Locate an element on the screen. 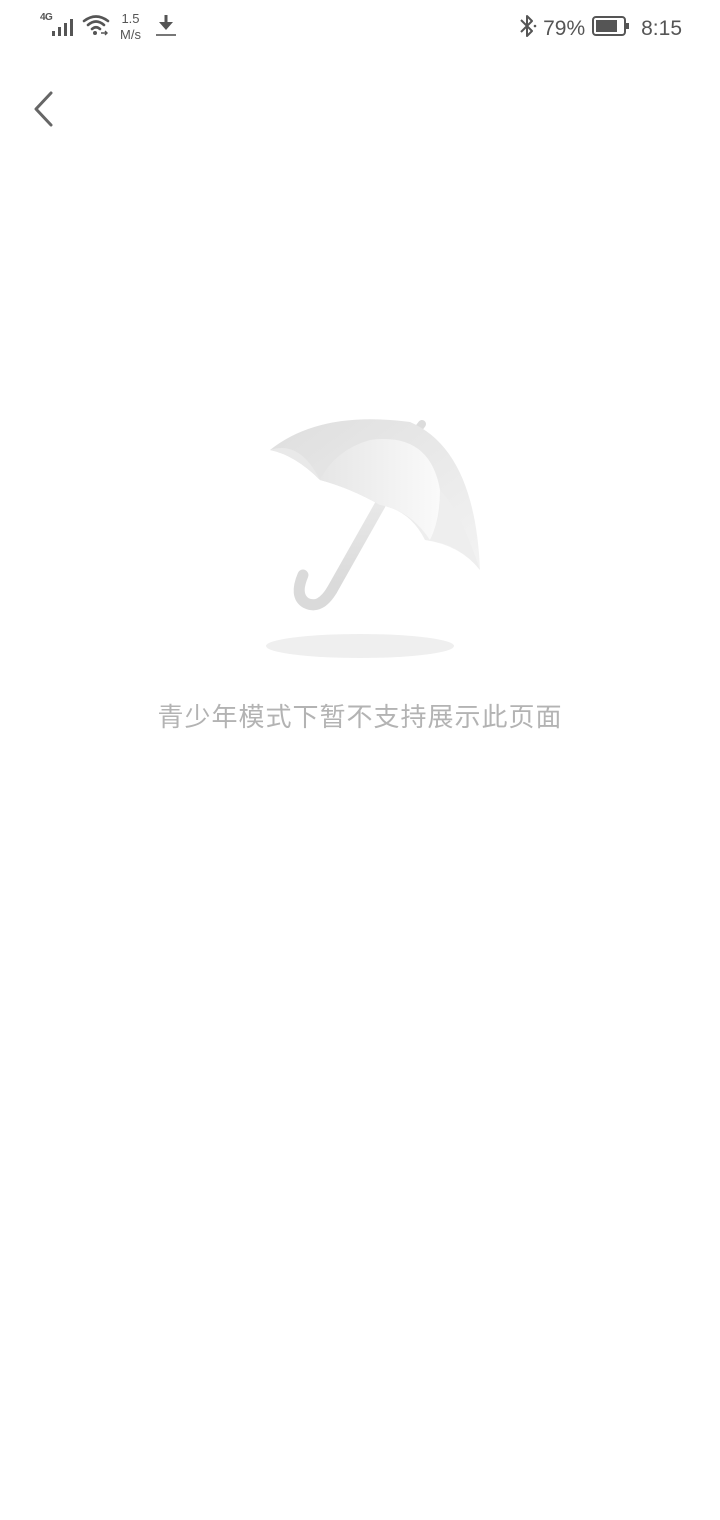 This screenshot has width=720, height=1520. empty-state-message: 青少年模式下暂不支持展示此页面 is located at coordinates (360, 717).